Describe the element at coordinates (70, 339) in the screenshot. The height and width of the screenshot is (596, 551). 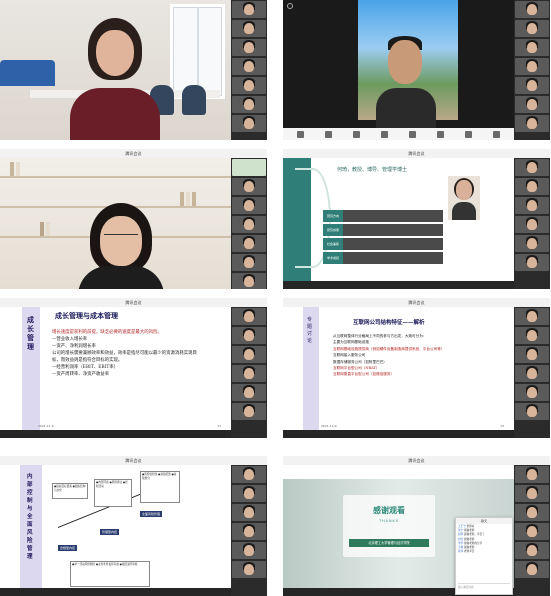
I see `bullet-line: —营业收入增长率` at that location.